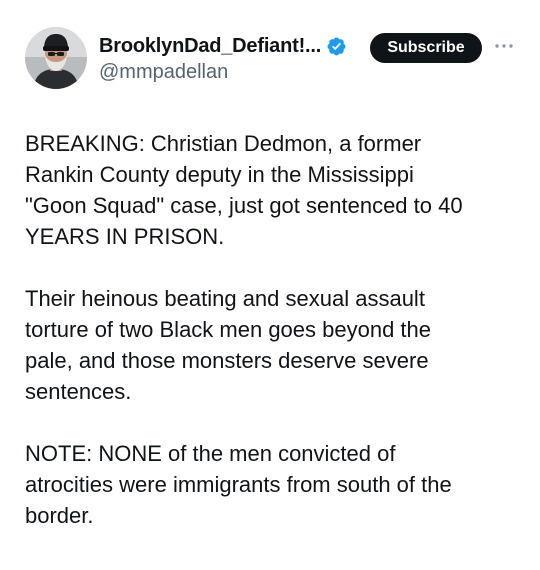 This screenshot has height=570, width=540. I want to click on author-handle: @mmpadellan, so click(223, 72).